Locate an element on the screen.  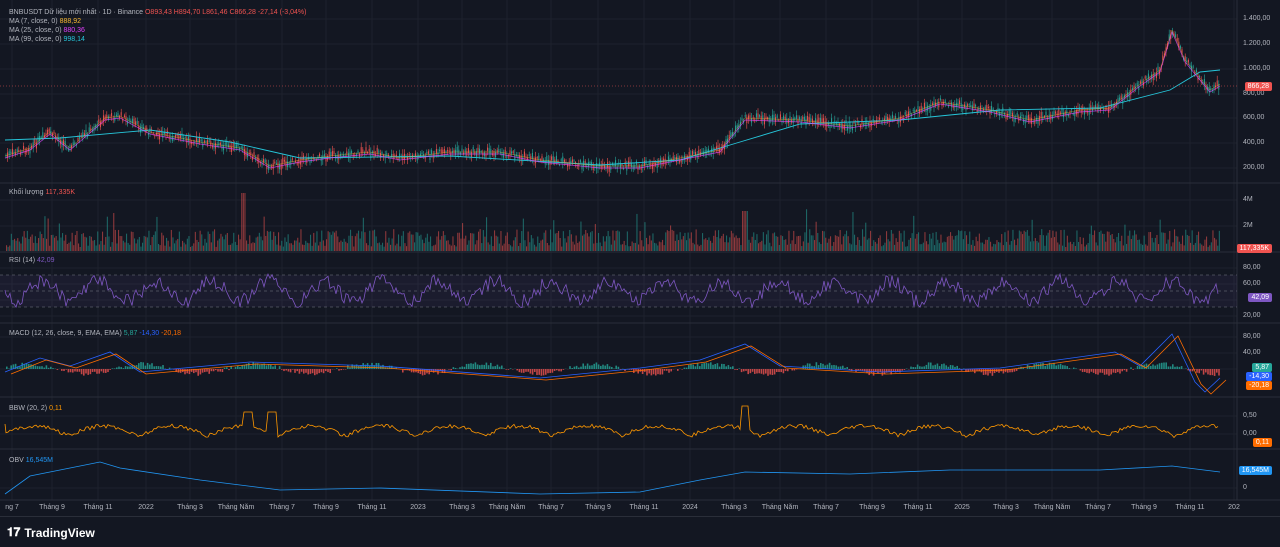
tradingview-logo: 𝟏𝟕 TradingView is located at coordinates (51, 532).